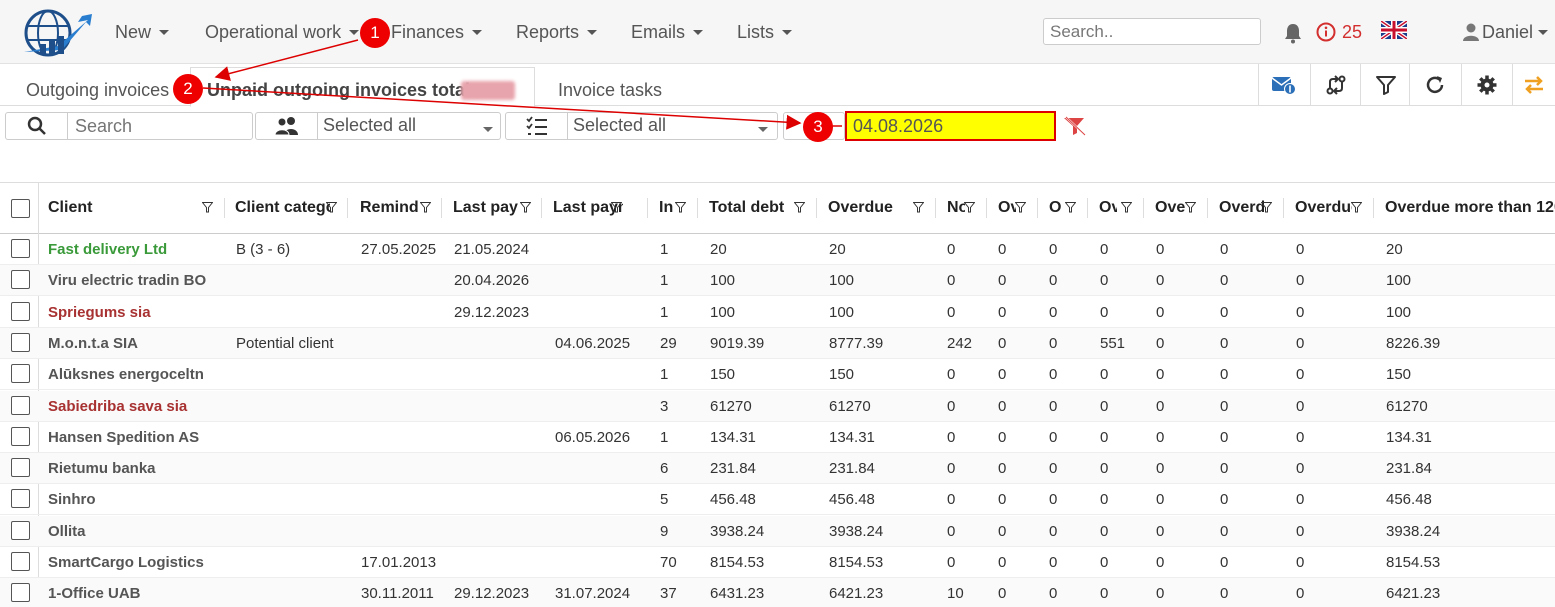 The width and height of the screenshot is (1555, 607). Describe the element at coordinates (610, 90) in the screenshot. I see `tab-invoice-tasks: Invoice tasks` at that location.